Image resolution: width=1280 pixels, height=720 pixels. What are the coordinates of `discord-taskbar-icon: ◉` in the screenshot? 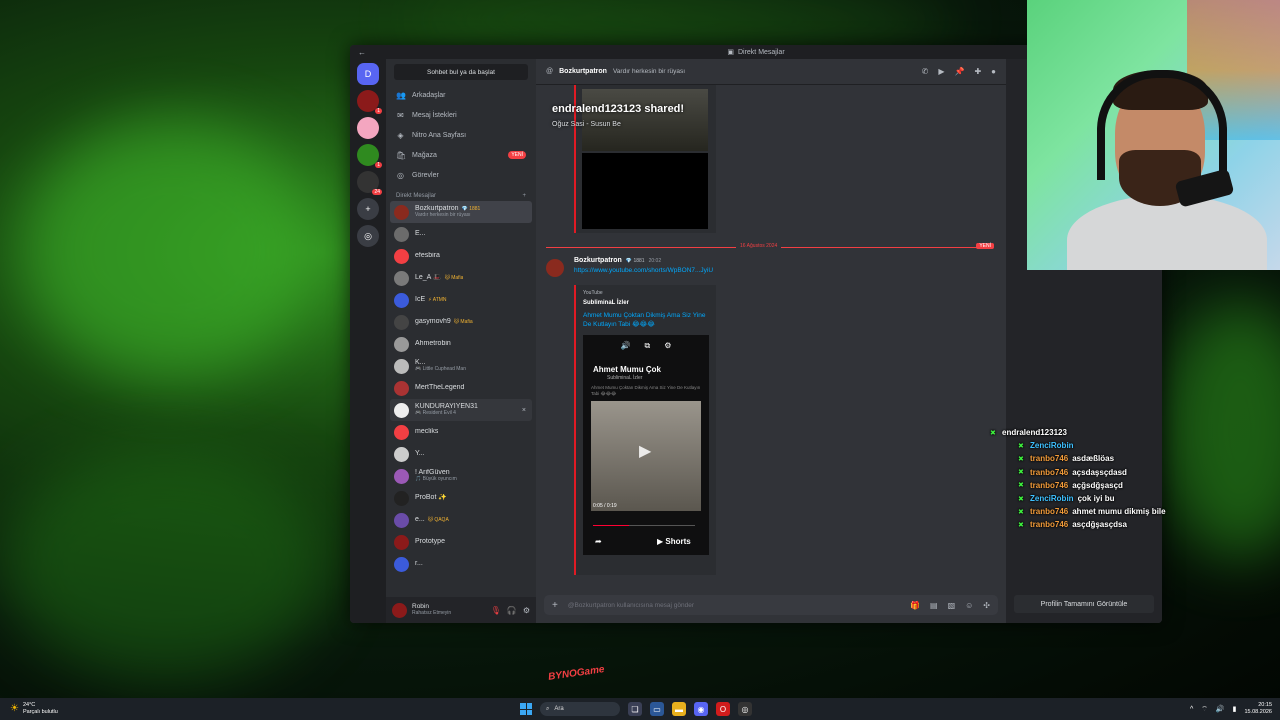 It's located at (701, 709).